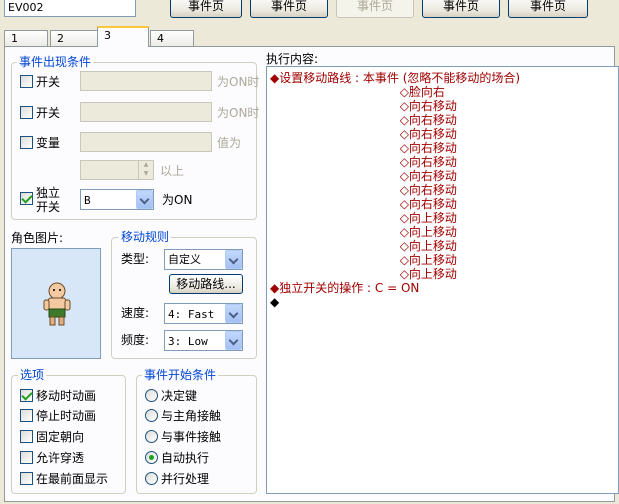  What do you see at coordinates (151, 415) in the screenshot?
I see `trigger-radio-player-touch` at bounding box center [151, 415].